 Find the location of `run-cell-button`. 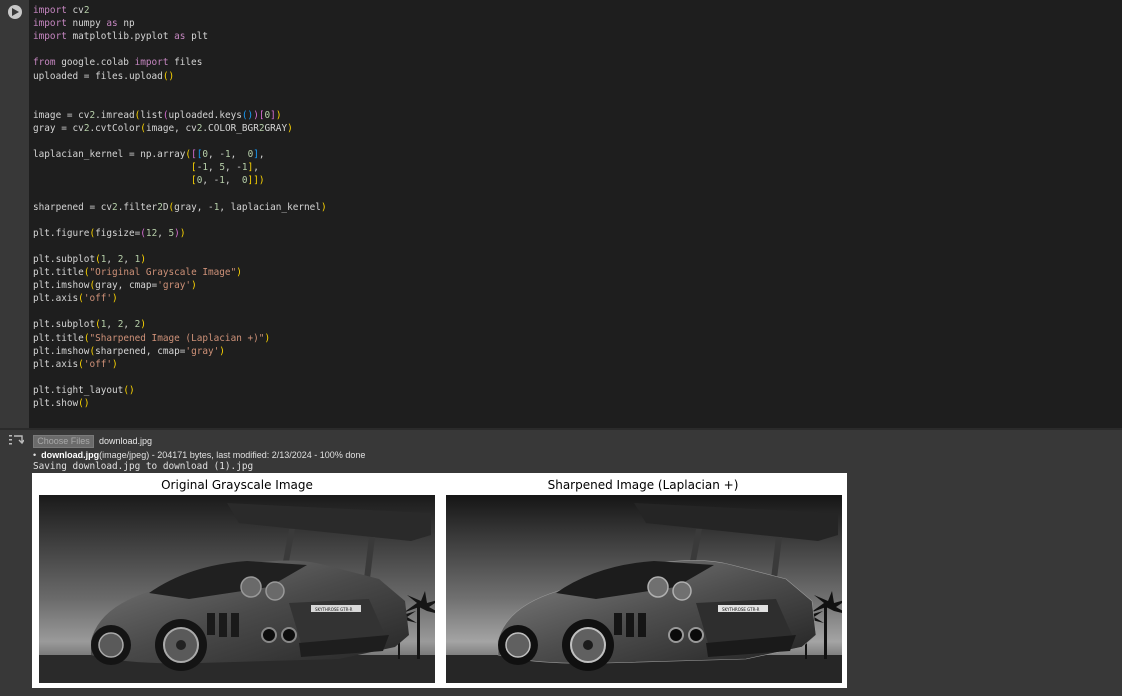

run-cell-button is located at coordinates (15, 12).